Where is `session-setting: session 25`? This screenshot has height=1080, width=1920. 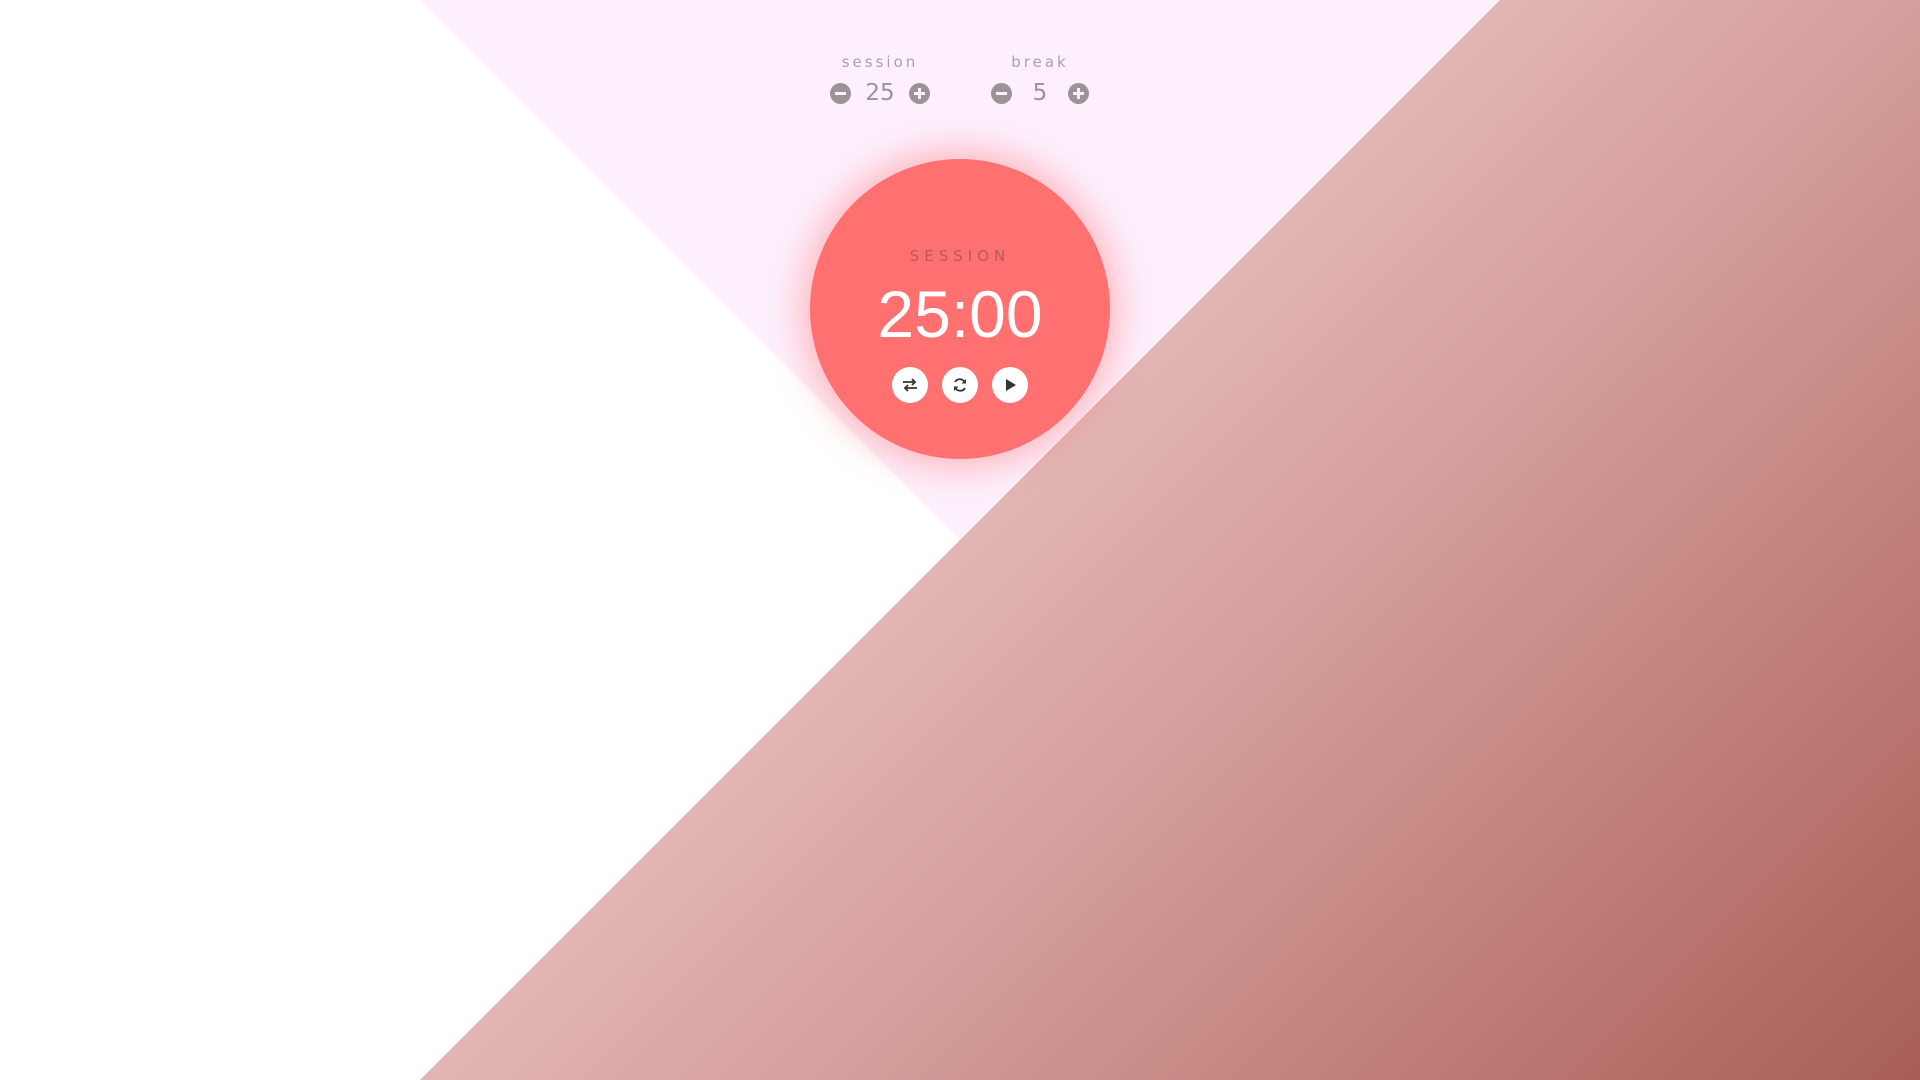 session-setting: session 25 is located at coordinates (880, 80).